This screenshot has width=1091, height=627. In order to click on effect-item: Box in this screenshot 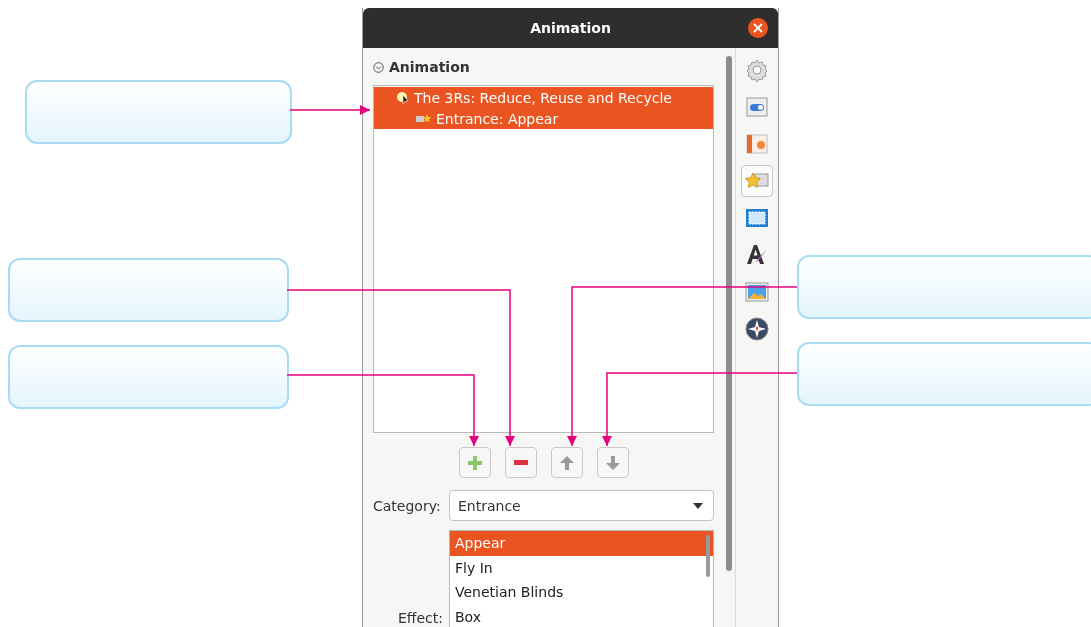, I will do `click(581, 615)`.